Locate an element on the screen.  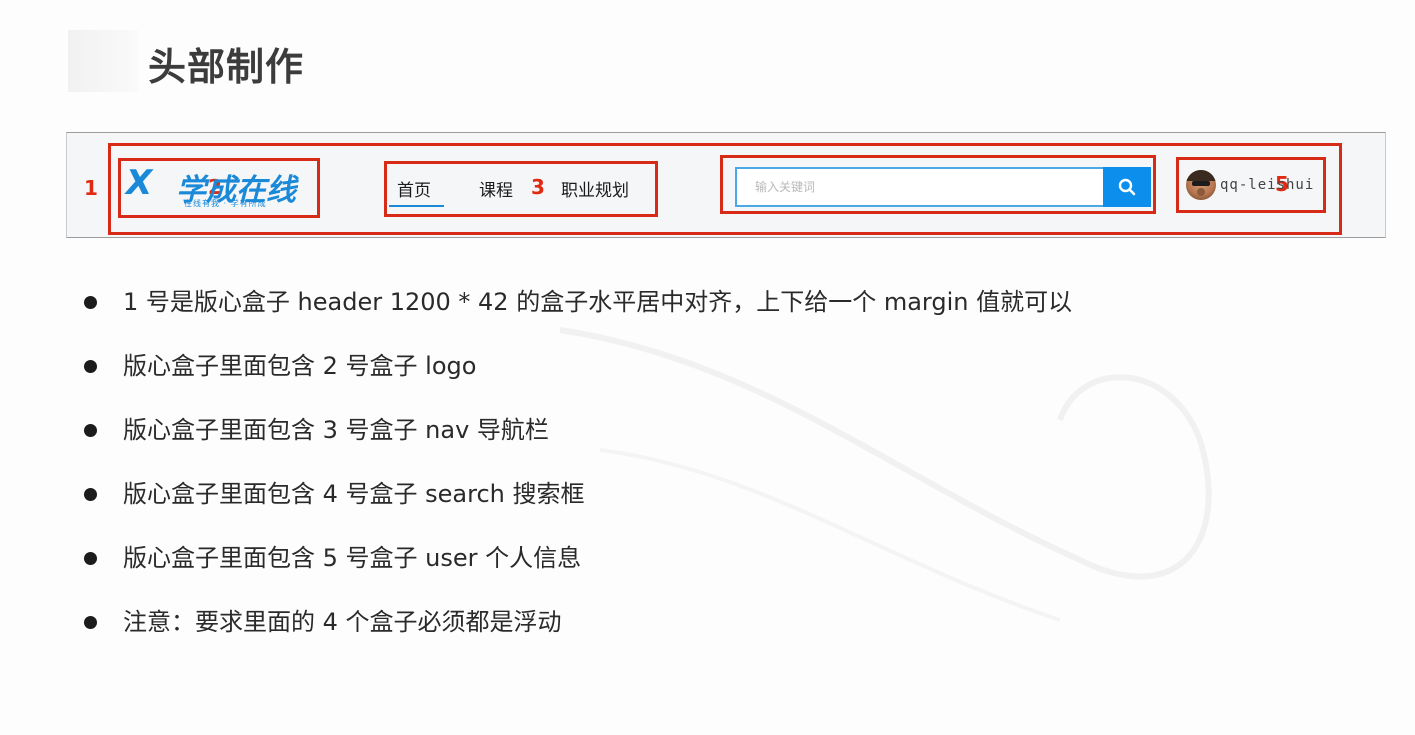
bullet-text: 版心盒子里面包含 5 号盒子 user 个人信息 is located at coordinates (352, 558).